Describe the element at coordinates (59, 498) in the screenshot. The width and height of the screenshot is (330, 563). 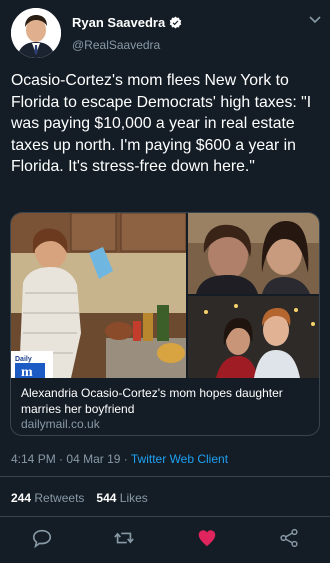
I see `retweets-label: Retweets` at that location.